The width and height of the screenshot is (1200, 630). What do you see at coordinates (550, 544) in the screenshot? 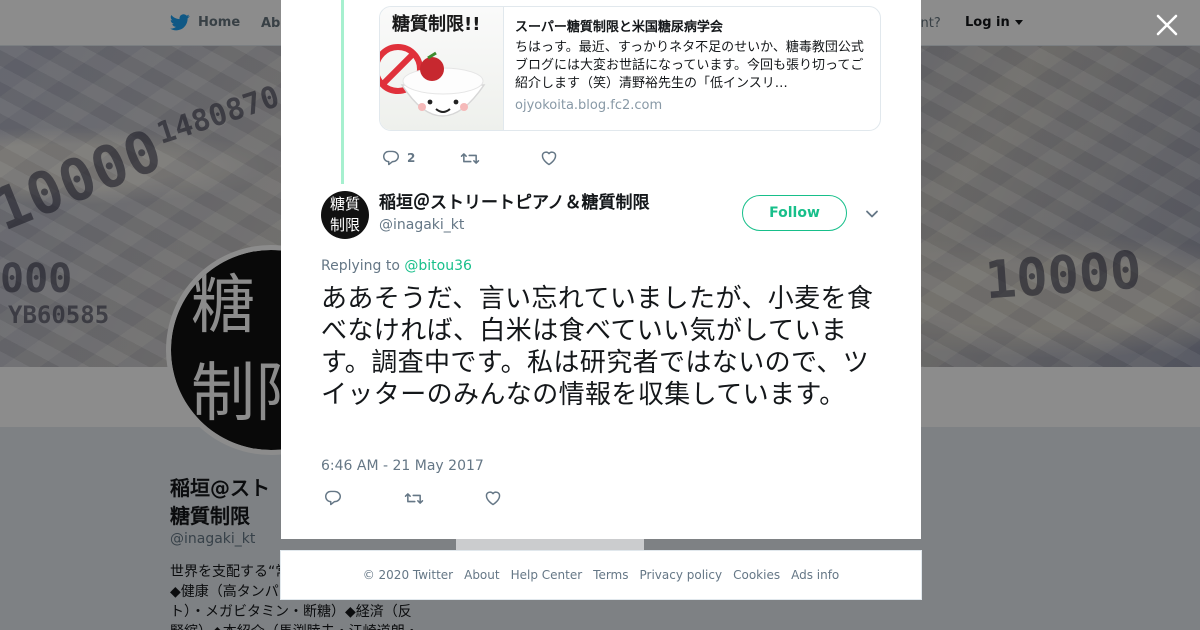
I see `background-peek` at bounding box center [550, 544].